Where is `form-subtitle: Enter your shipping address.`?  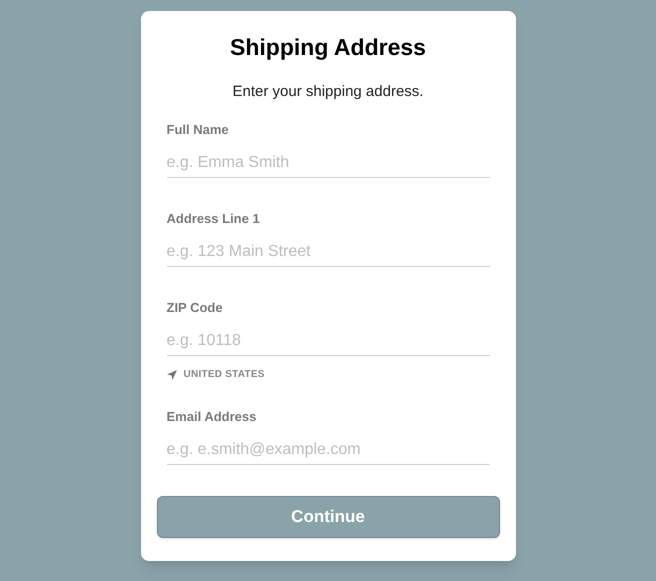
form-subtitle: Enter your shipping address. is located at coordinates (328, 92).